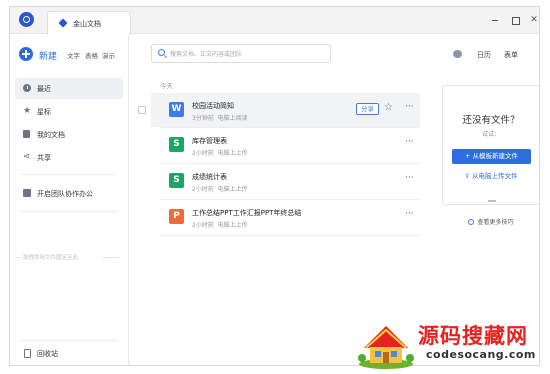  What do you see at coordinates (481, 354) in the screenshot?
I see `watermark-url: codesocang.com` at bounding box center [481, 354].